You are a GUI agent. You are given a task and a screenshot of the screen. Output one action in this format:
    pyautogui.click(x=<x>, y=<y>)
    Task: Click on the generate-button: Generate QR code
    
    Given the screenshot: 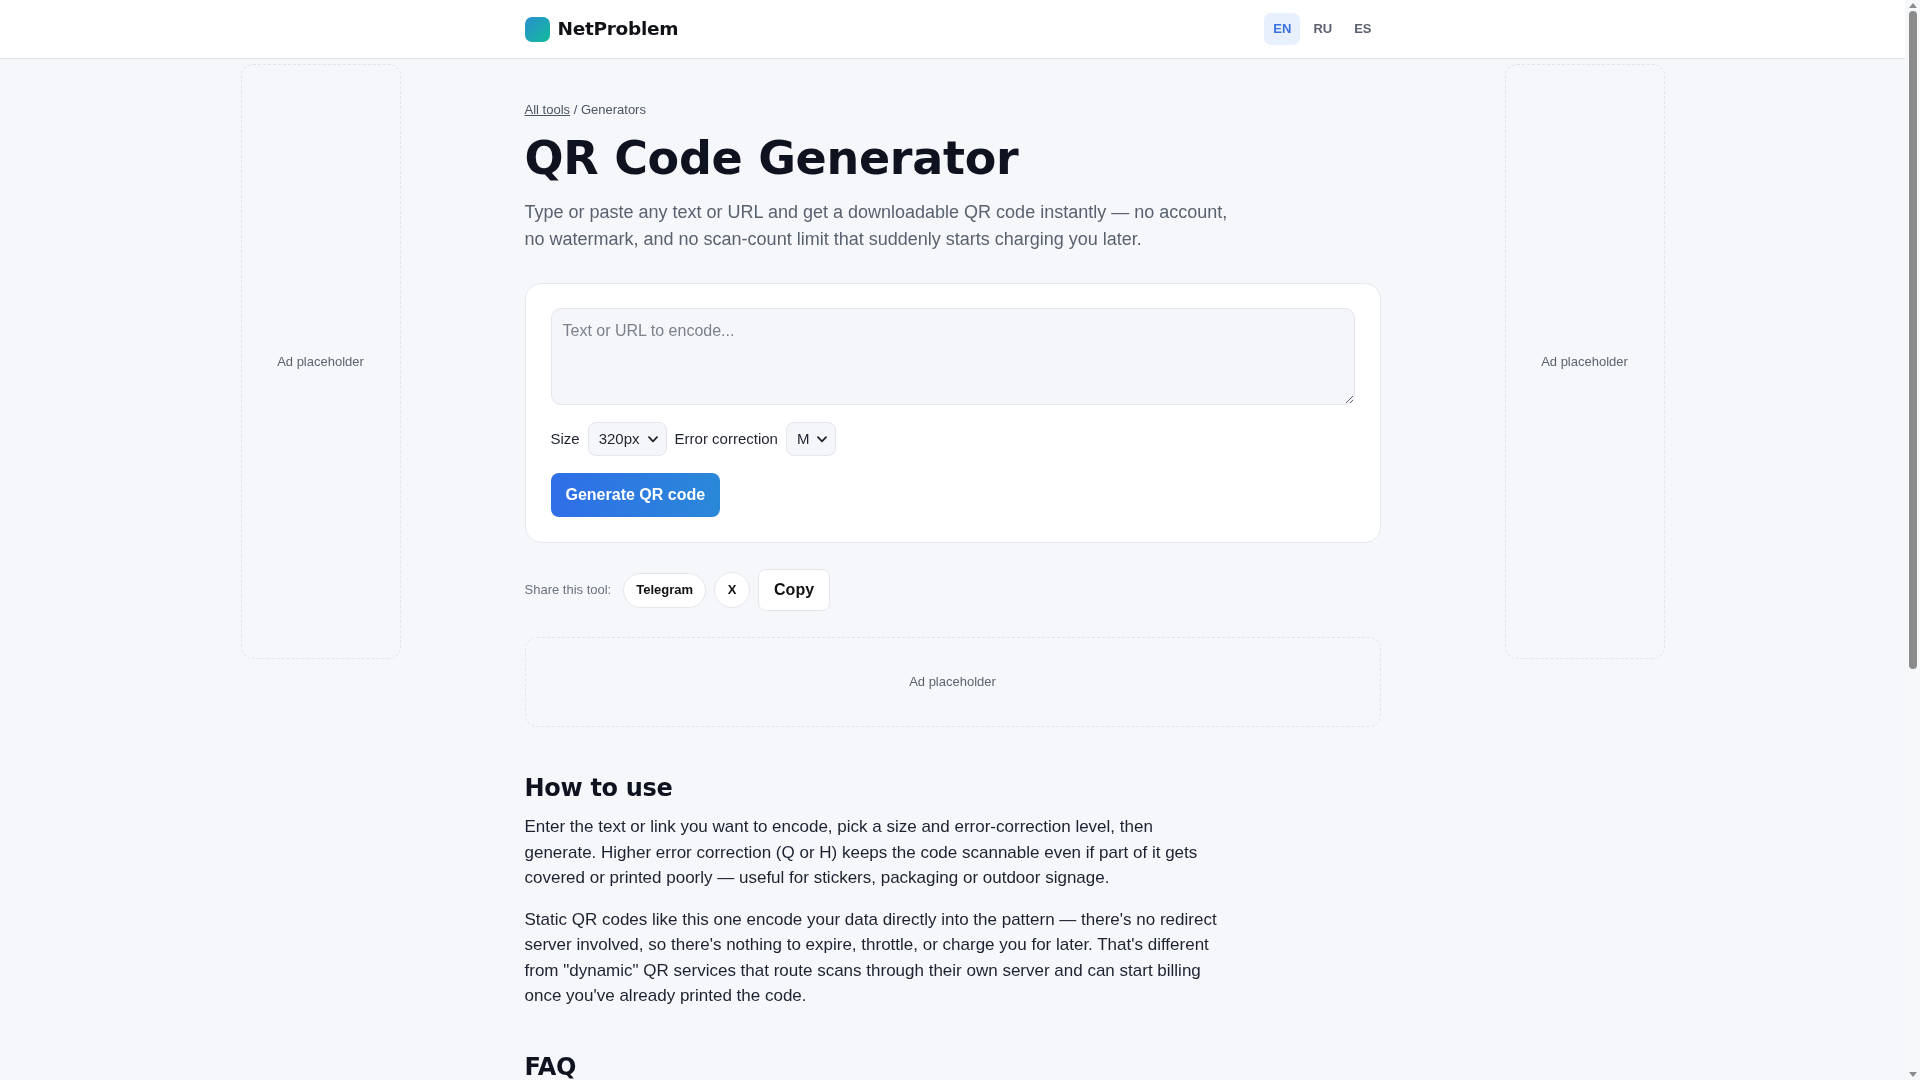 What is the action you would take?
    pyautogui.click(x=635, y=495)
    